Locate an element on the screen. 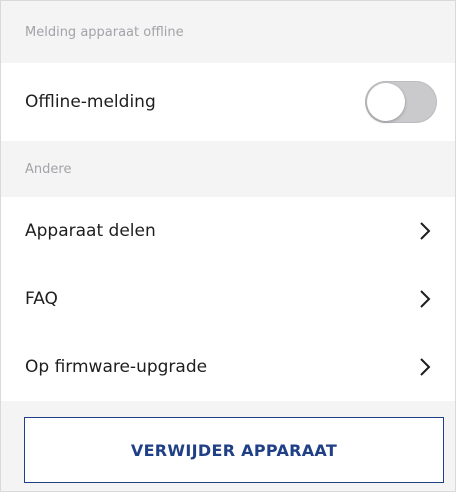 The height and width of the screenshot is (492, 456). firmware-upgrade-row: Op firmware-upgrade is located at coordinates (228, 367).